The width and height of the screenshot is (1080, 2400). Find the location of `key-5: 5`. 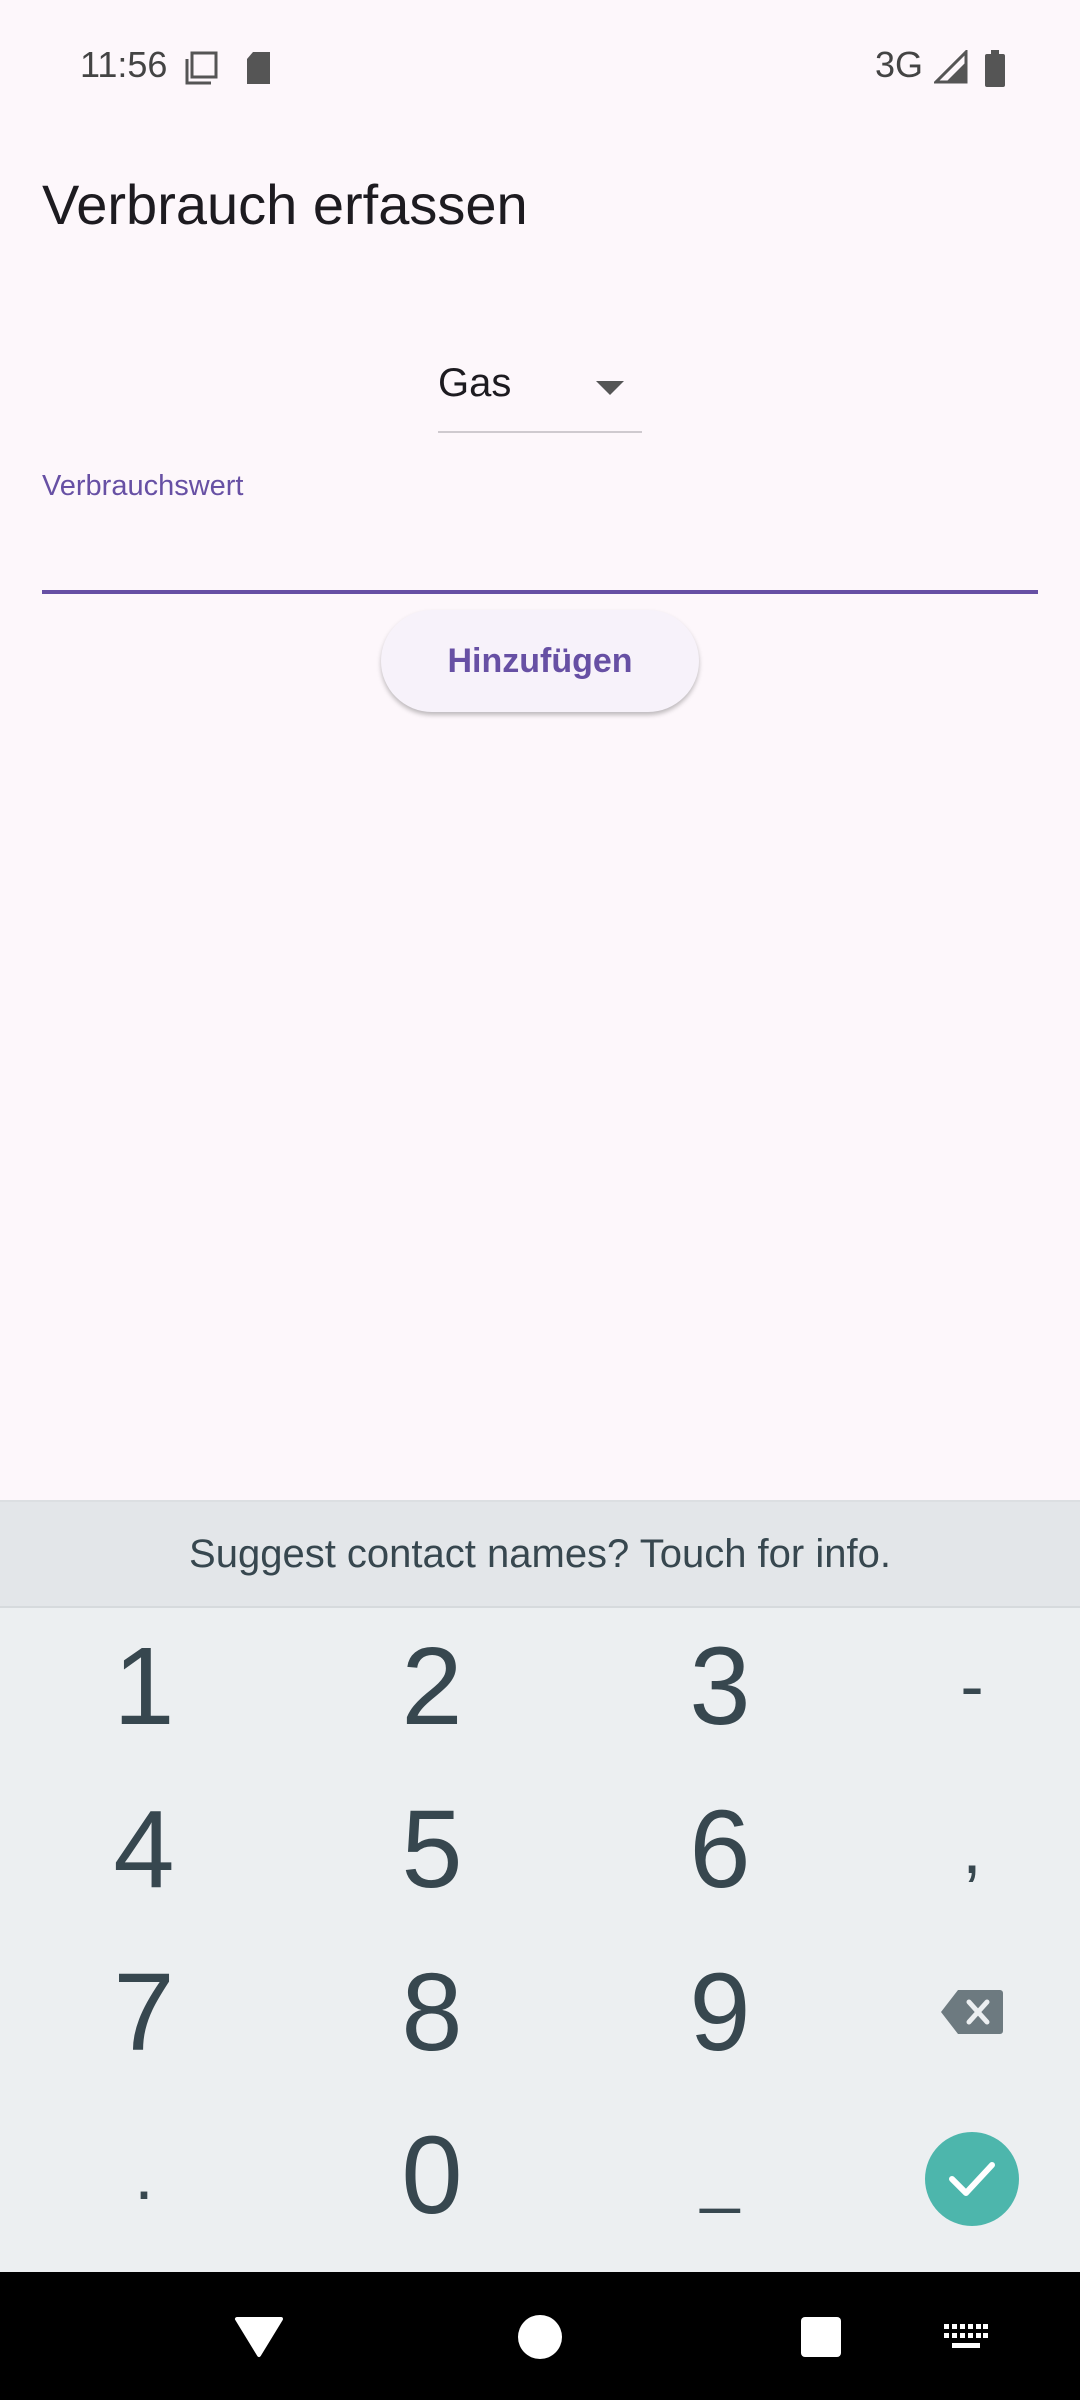

key-5: 5 is located at coordinates (432, 1849).